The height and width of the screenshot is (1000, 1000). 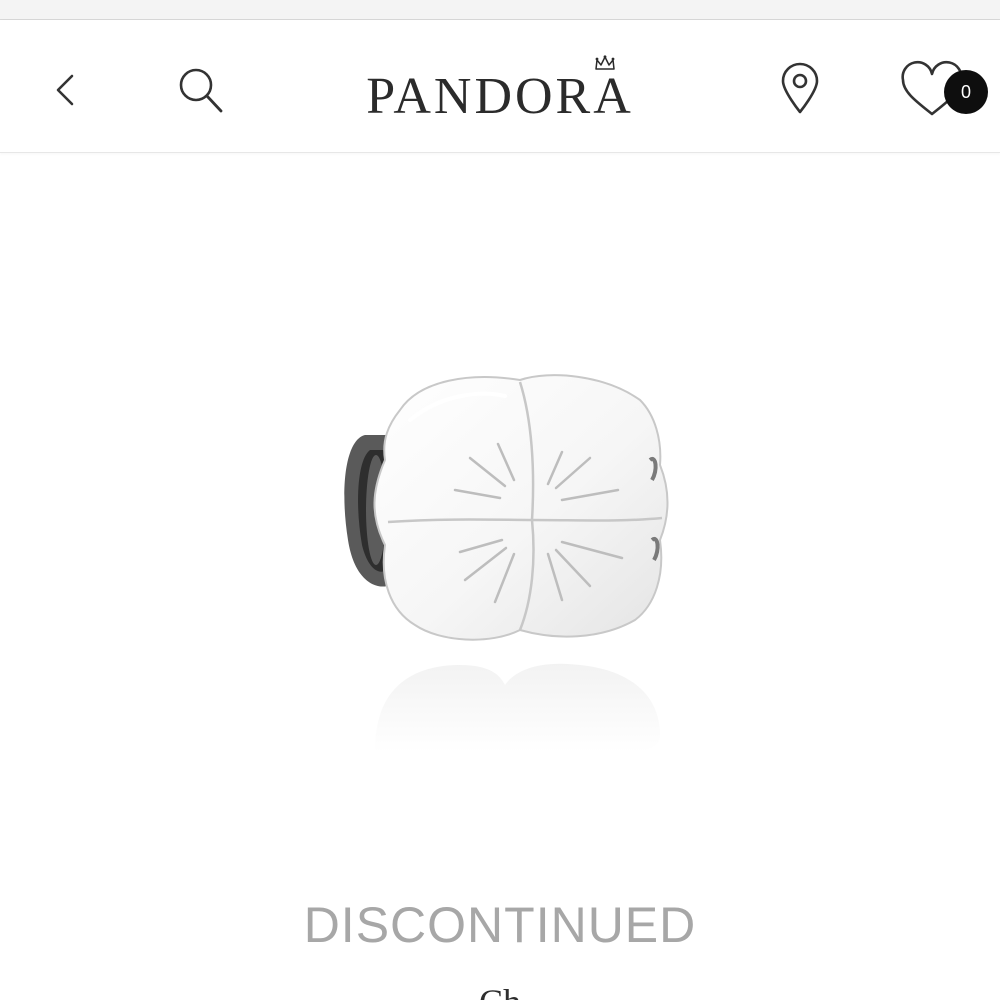 I want to click on brand-logo: PANDORA, so click(x=500, y=92).